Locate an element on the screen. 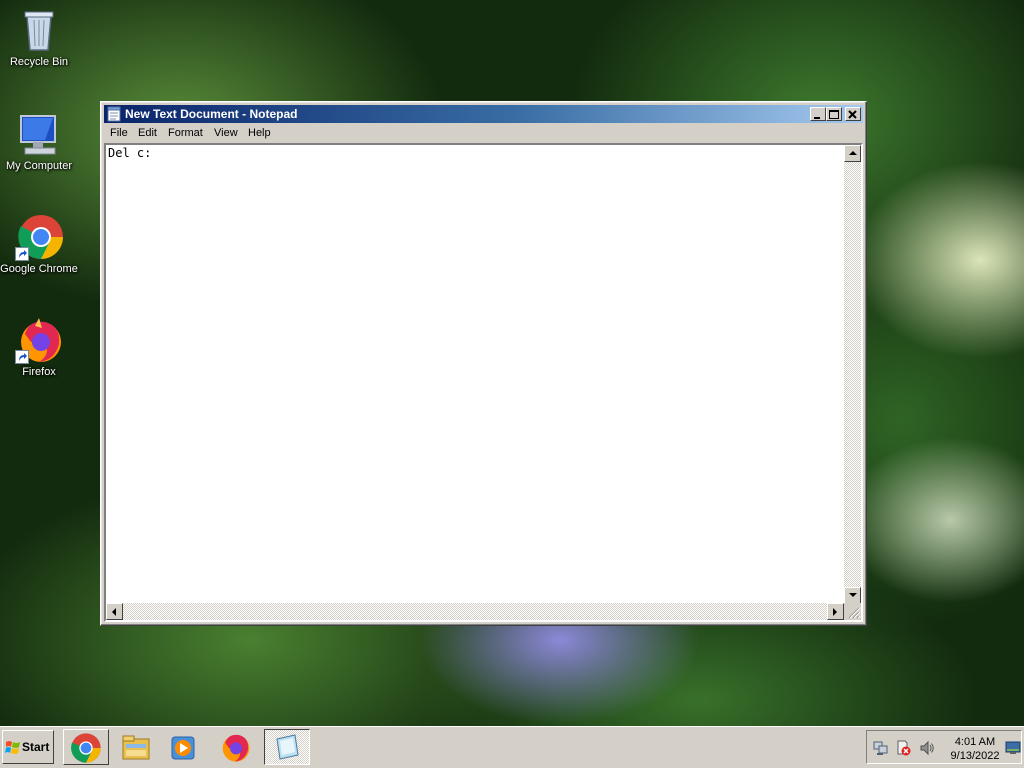 Image resolution: width=1024 pixels, height=768 pixels. scroll-down-button is located at coordinates (852, 595).